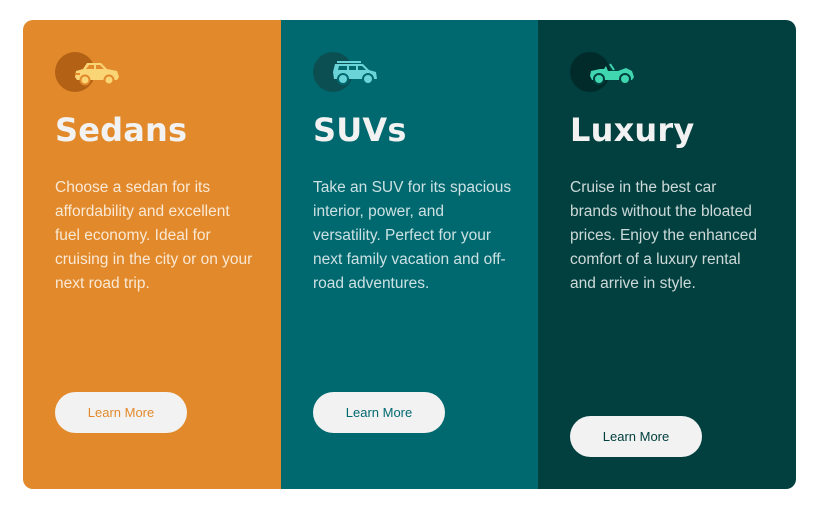 This screenshot has height=518, width=817. I want to click on luxury-convertible-icon, so click(603, 72).